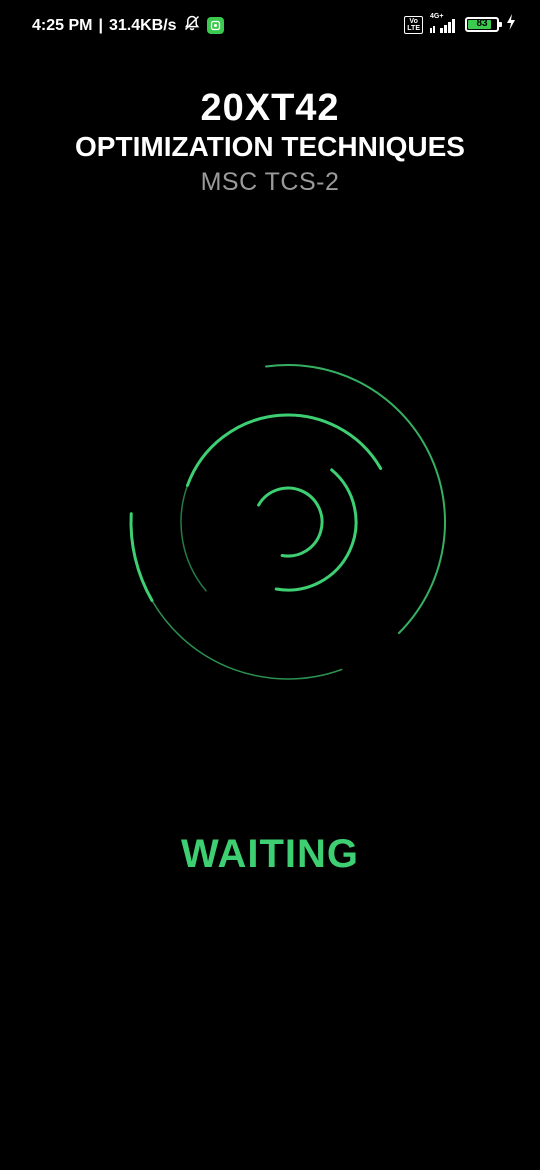 This screenshot has width=540, height=1170. Describe the element at coordinates (193, 538) in the screenshot. I see `spinner-middle-arc-faint` at that location.